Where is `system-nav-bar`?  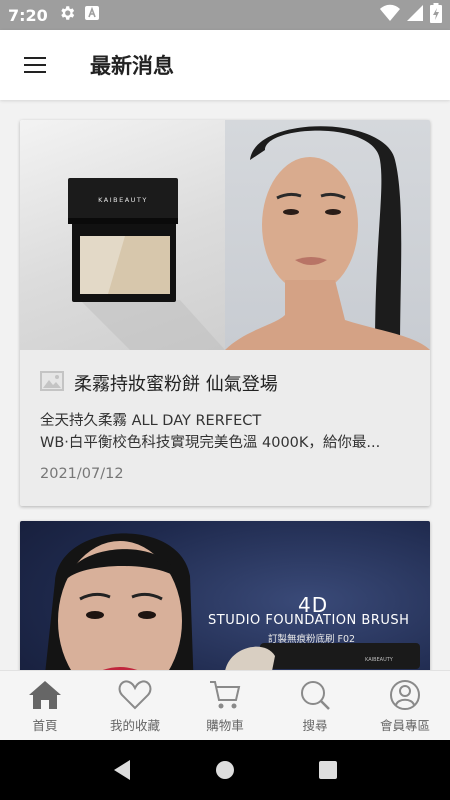
system-nav-bar is located at coordinates (225, 770).